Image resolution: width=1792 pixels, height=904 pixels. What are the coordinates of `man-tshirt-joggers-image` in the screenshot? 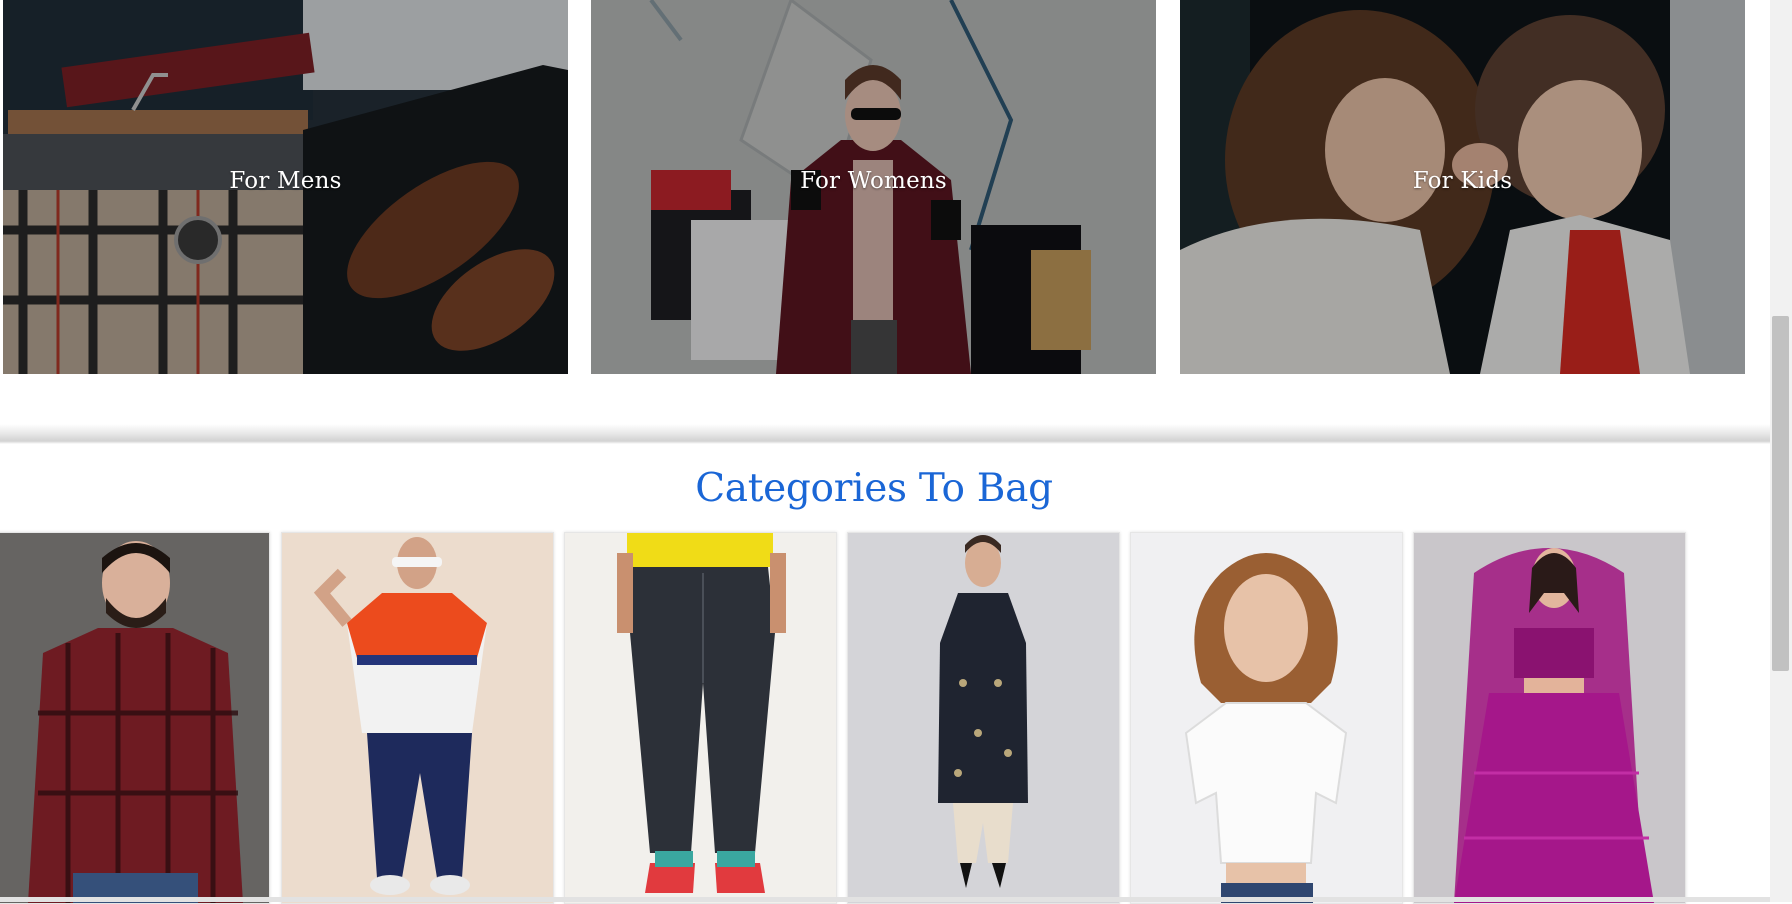 It's located at (417, 718).